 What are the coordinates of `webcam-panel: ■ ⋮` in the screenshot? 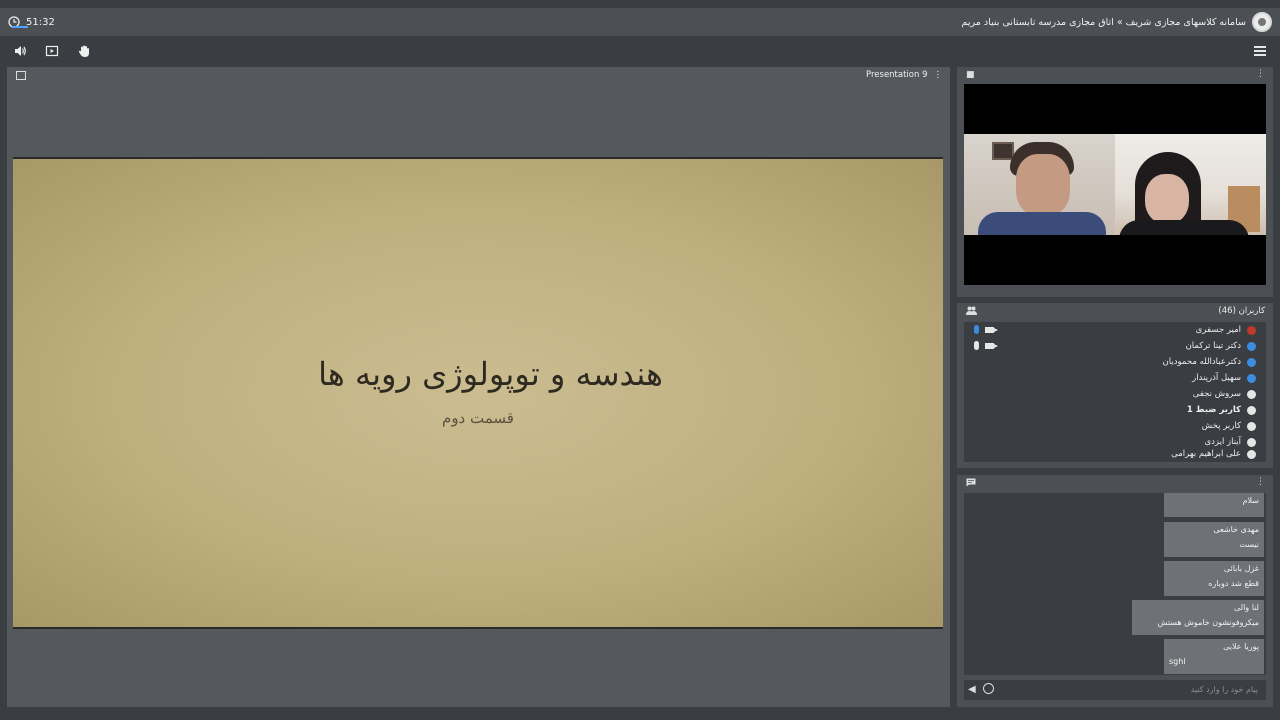 It's located at (1115, 182).